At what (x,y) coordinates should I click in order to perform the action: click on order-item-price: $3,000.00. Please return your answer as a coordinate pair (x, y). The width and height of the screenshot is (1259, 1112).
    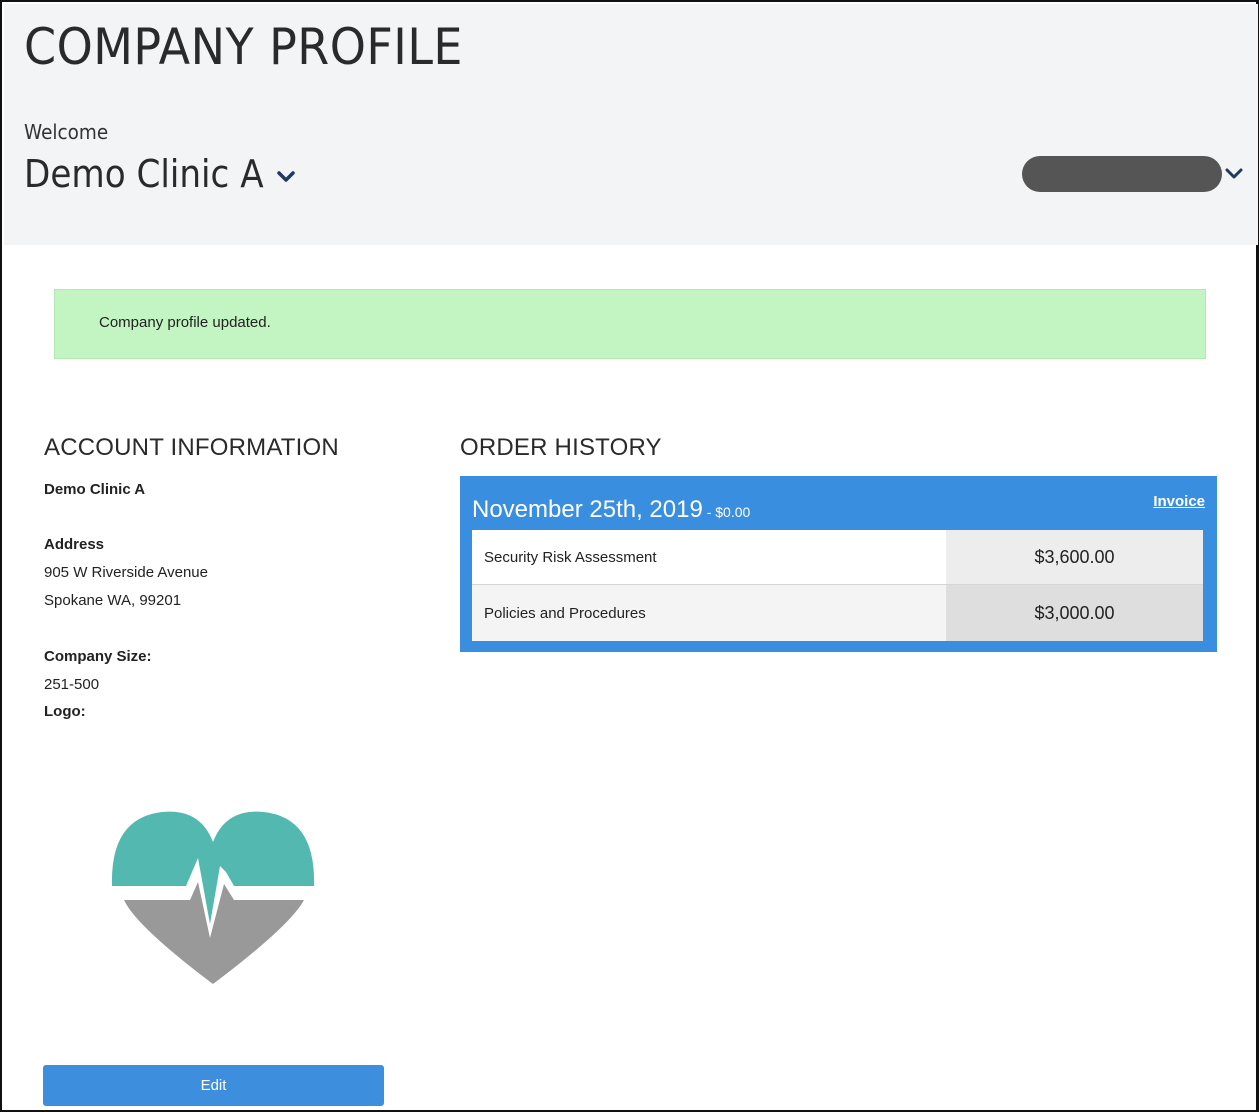
    Looking at the image, I should click on (1074, 613).